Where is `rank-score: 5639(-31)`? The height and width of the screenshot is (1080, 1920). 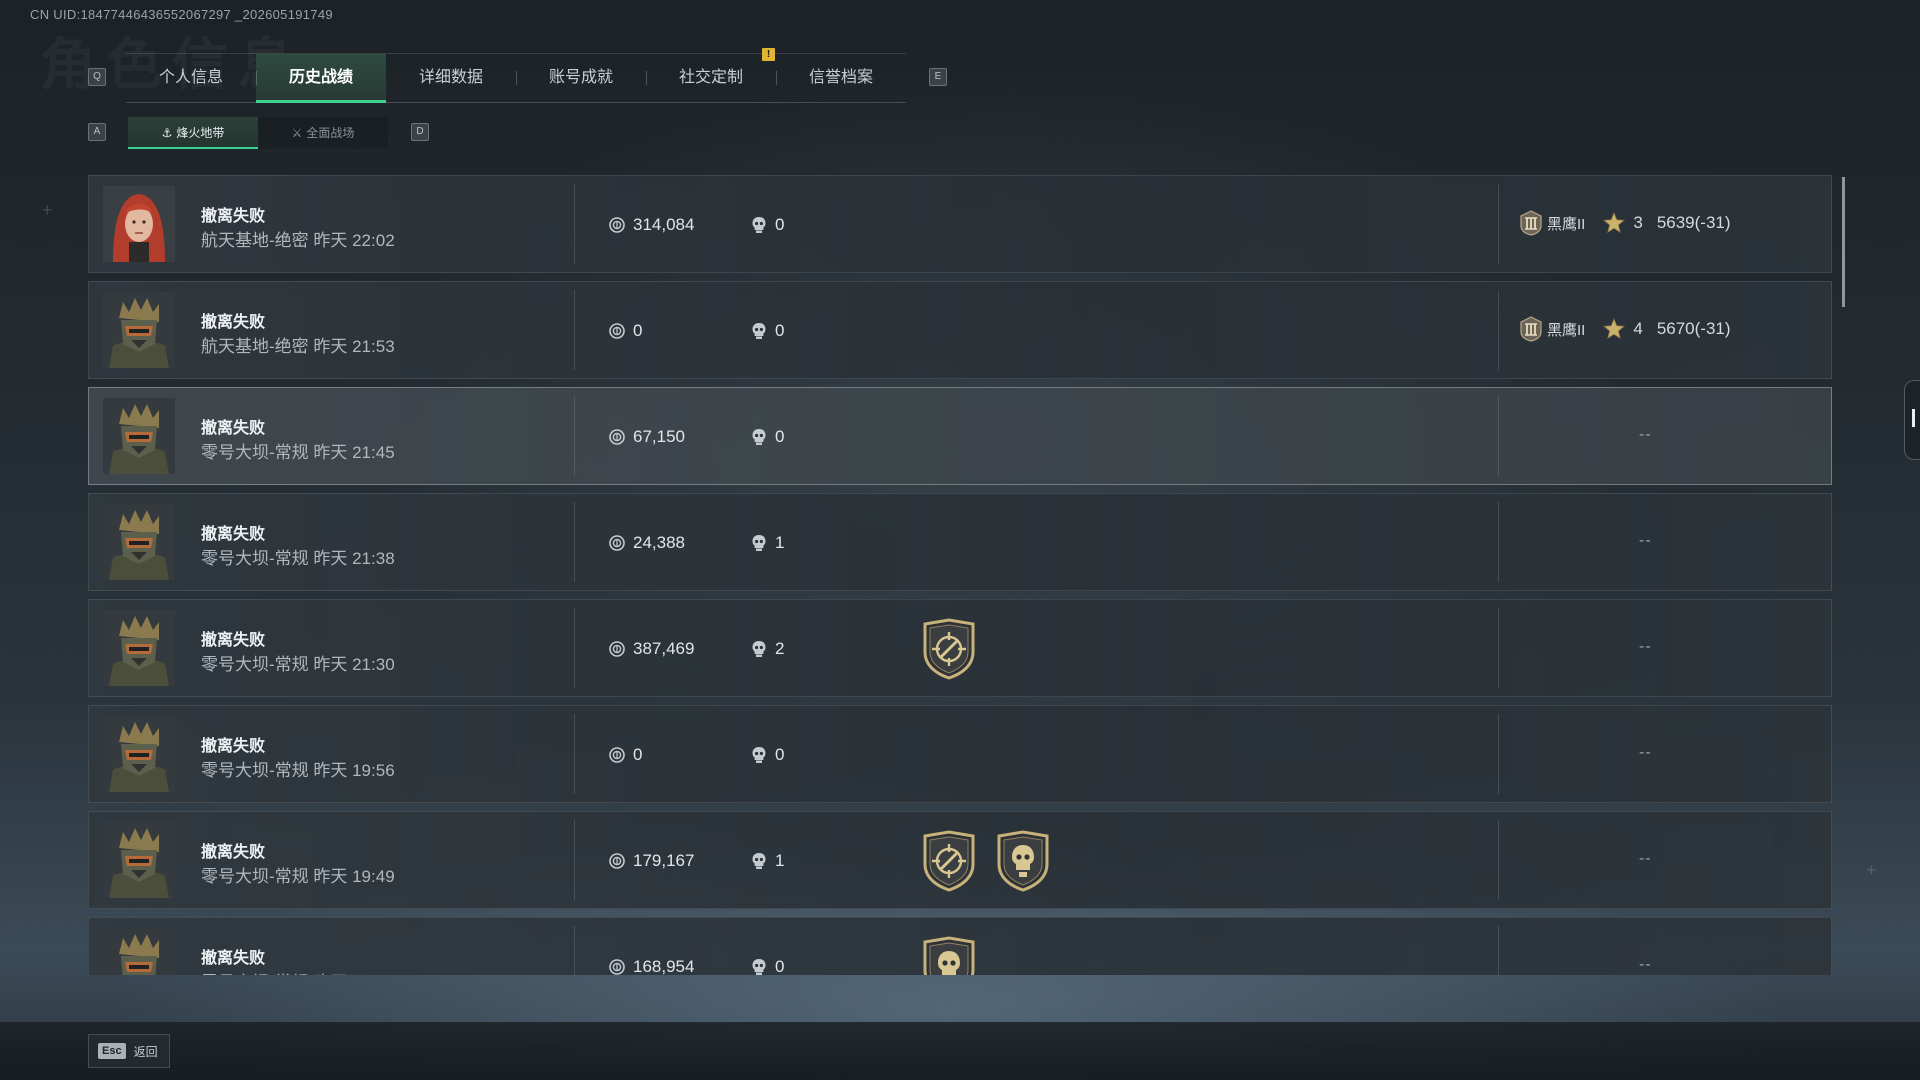 rank-score: 5639(-31) is located at coordinates (1693, 222).